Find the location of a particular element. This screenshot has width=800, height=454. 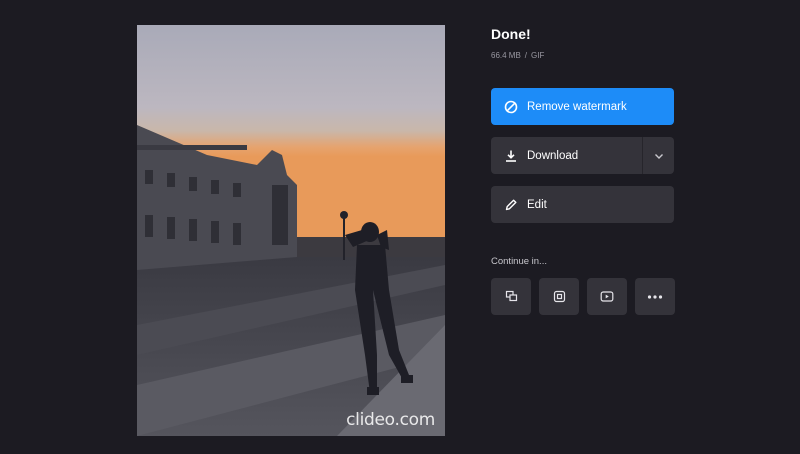

crop-tool-button is located at coordinates (559, 296).